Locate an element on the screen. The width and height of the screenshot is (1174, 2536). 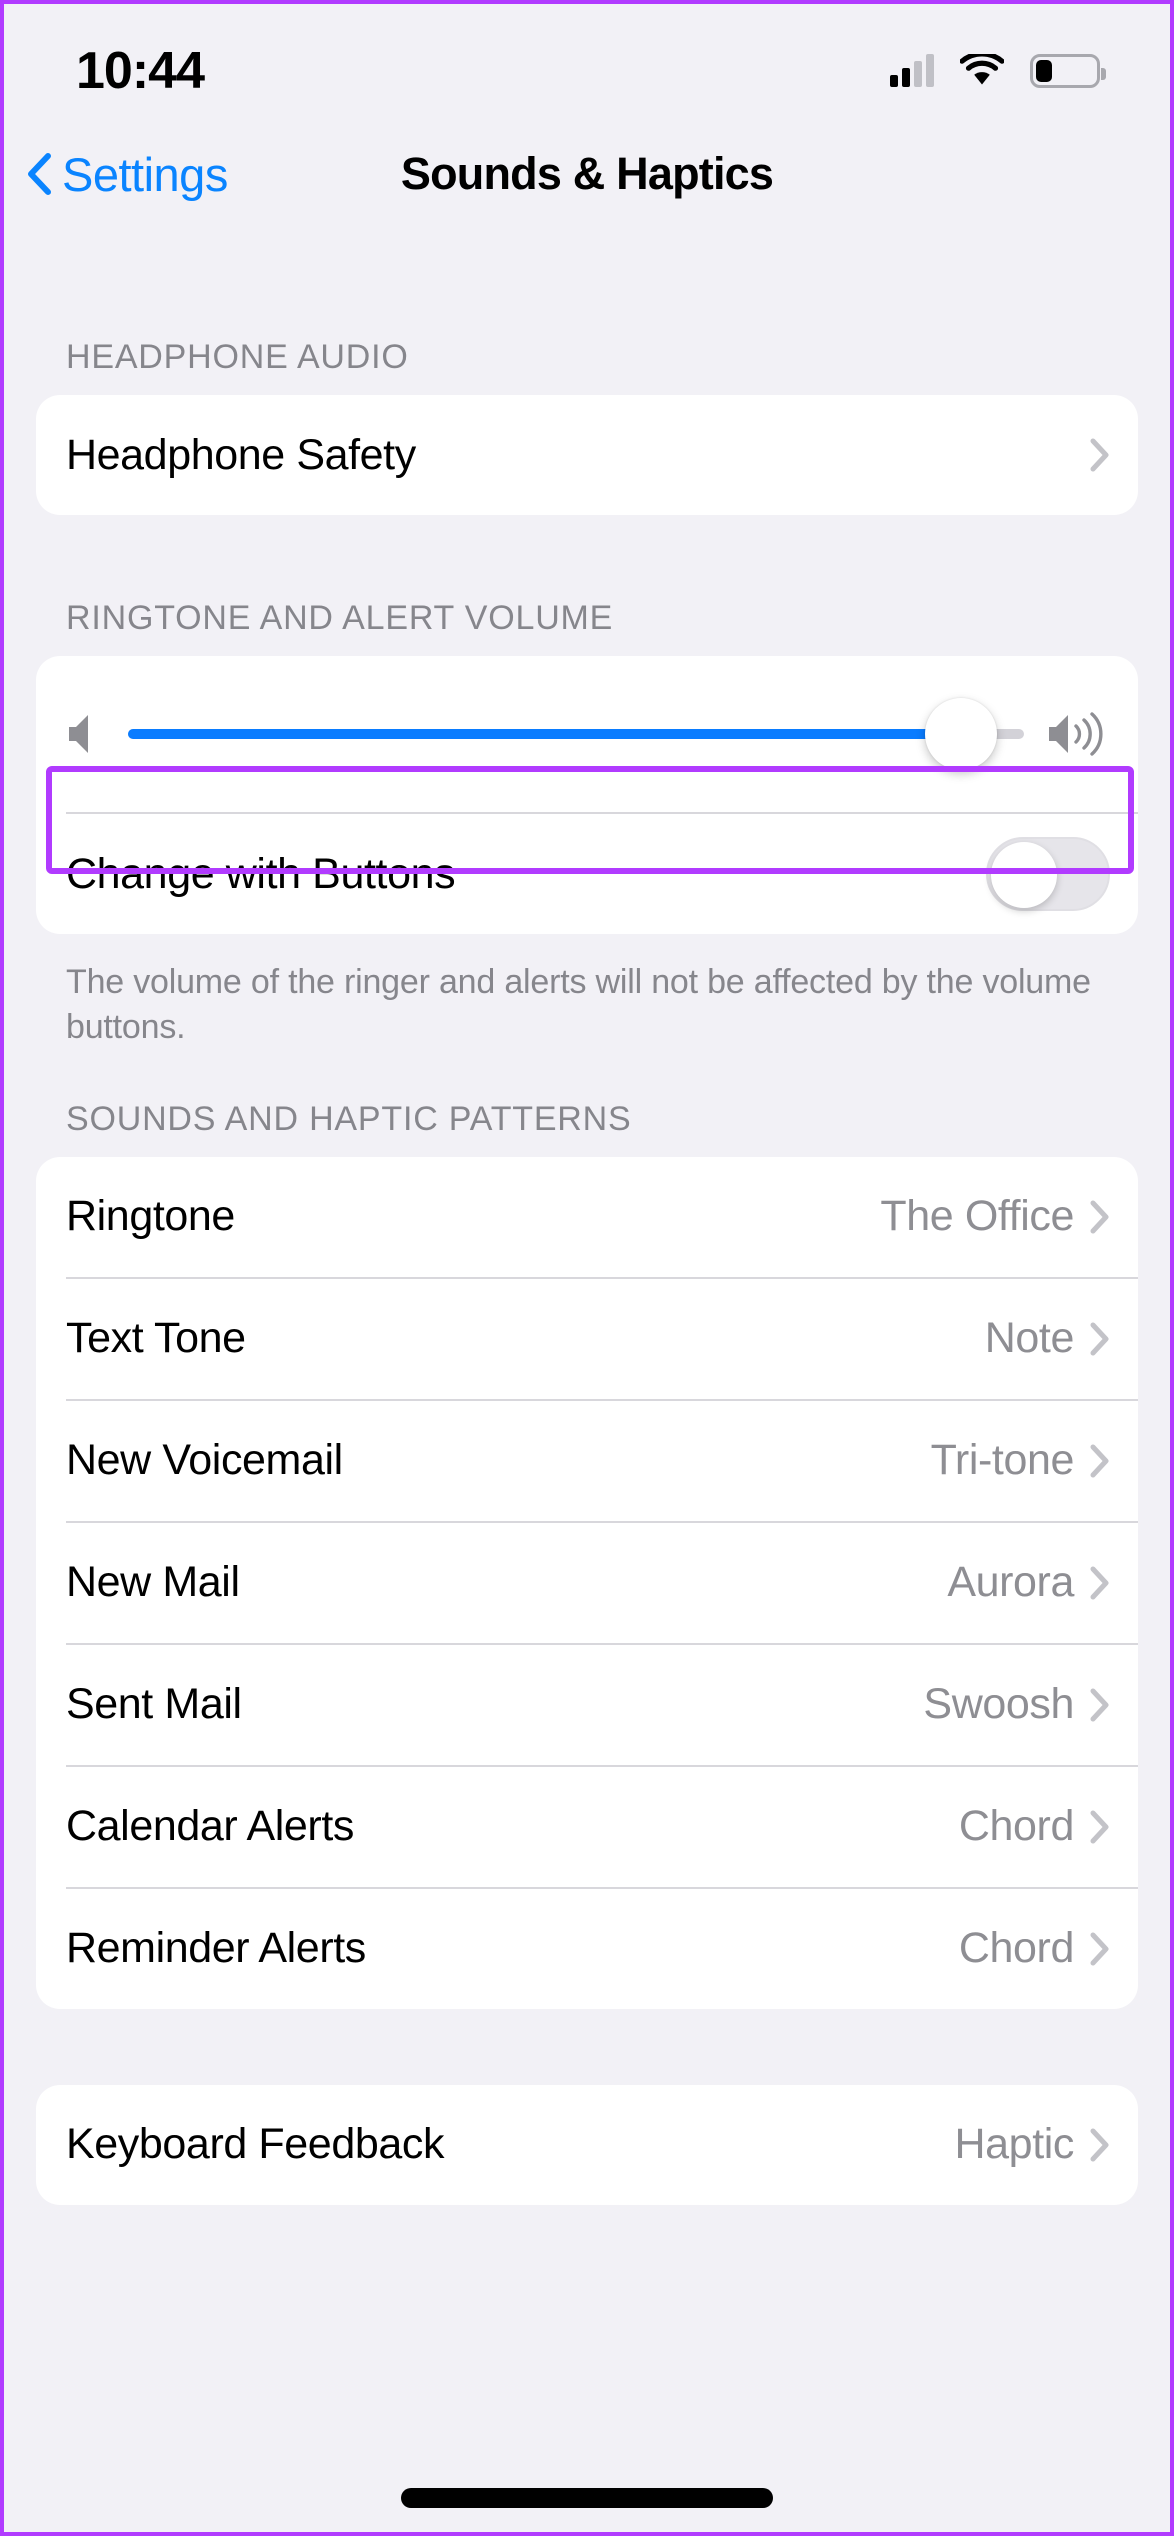
section-card-keyboard-feedback: Keyboard Feedback Haptic is located at coordinates (587, 2144).